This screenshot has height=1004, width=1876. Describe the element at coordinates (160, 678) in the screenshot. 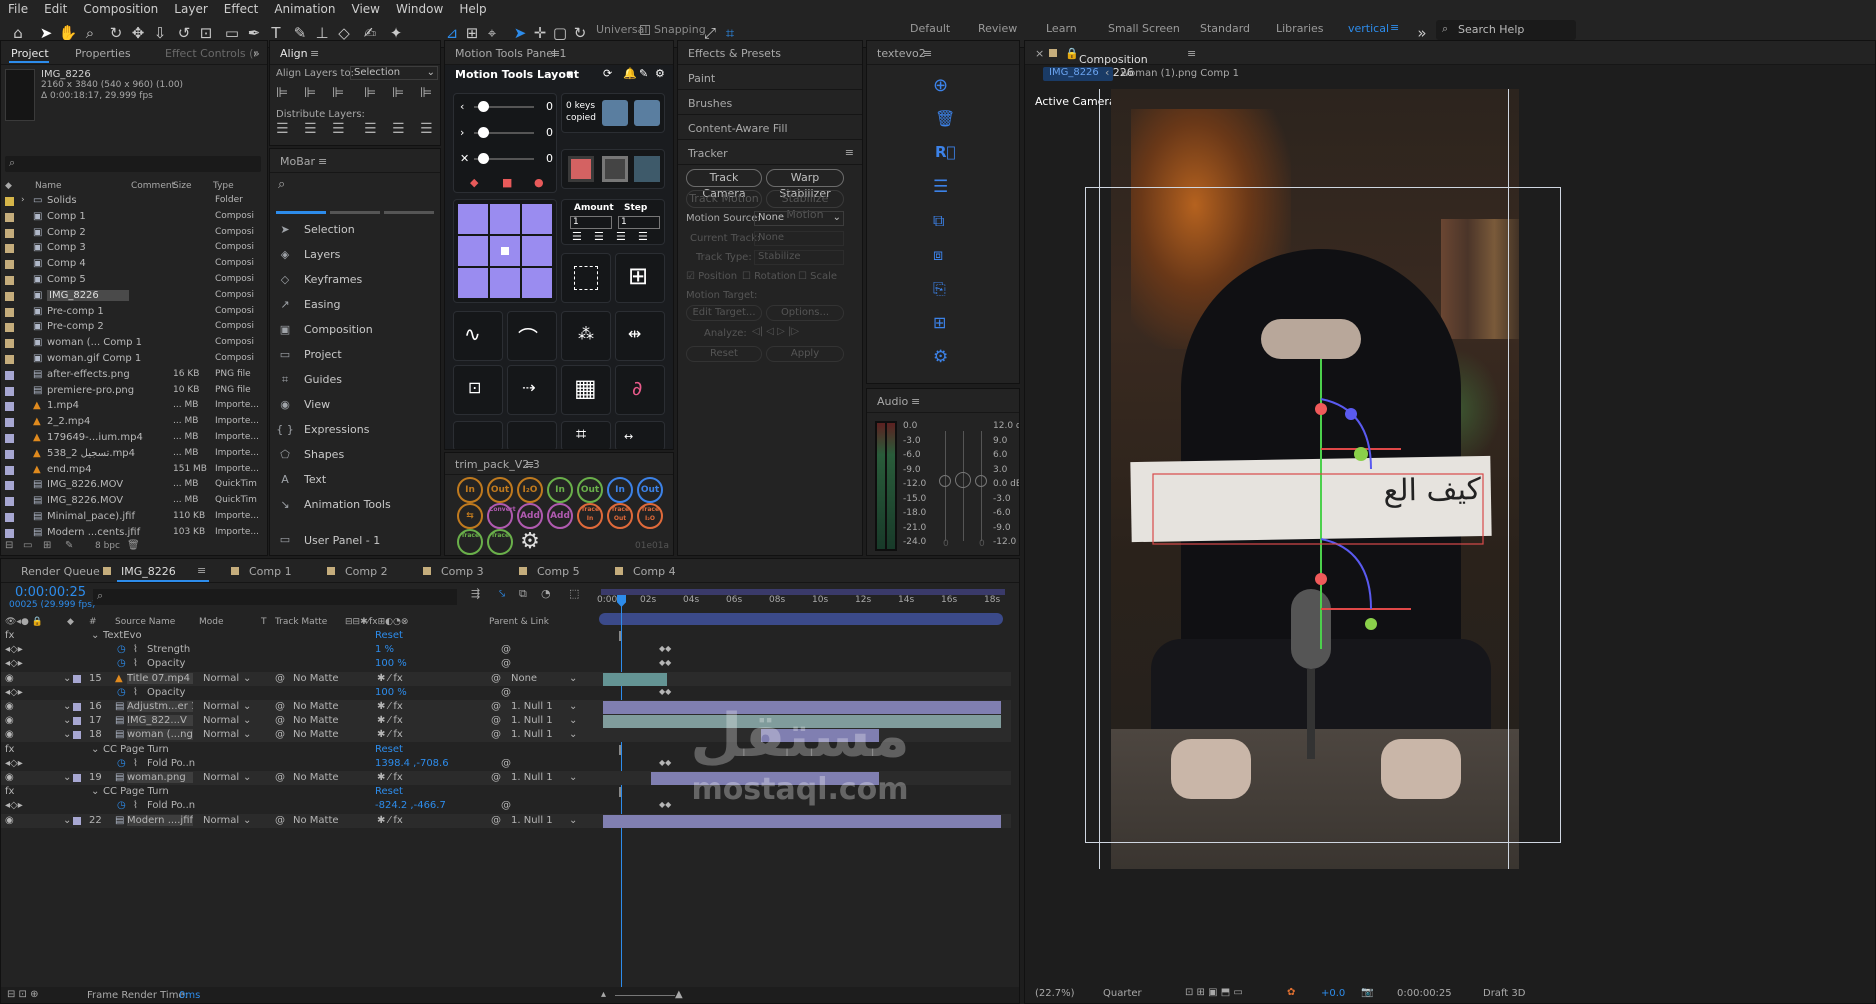

I see `layer-name: Title 07.mp4` at that location.